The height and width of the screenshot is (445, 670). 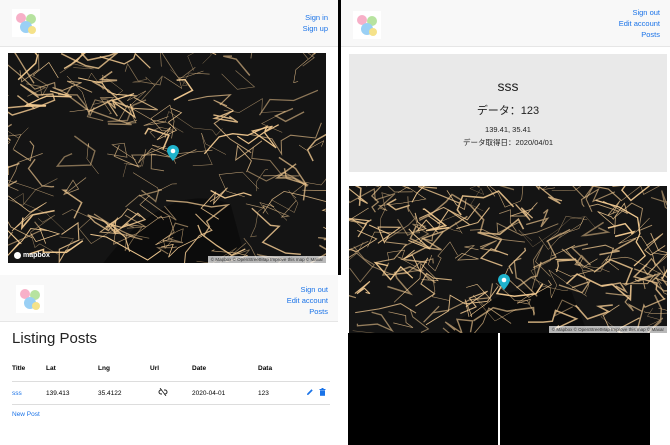 What do you see at coordinates (171, 368) in the screenshot?
I see `table-header-row: Title Lat Lng Url Date Data` at bounding box center [171, 368].